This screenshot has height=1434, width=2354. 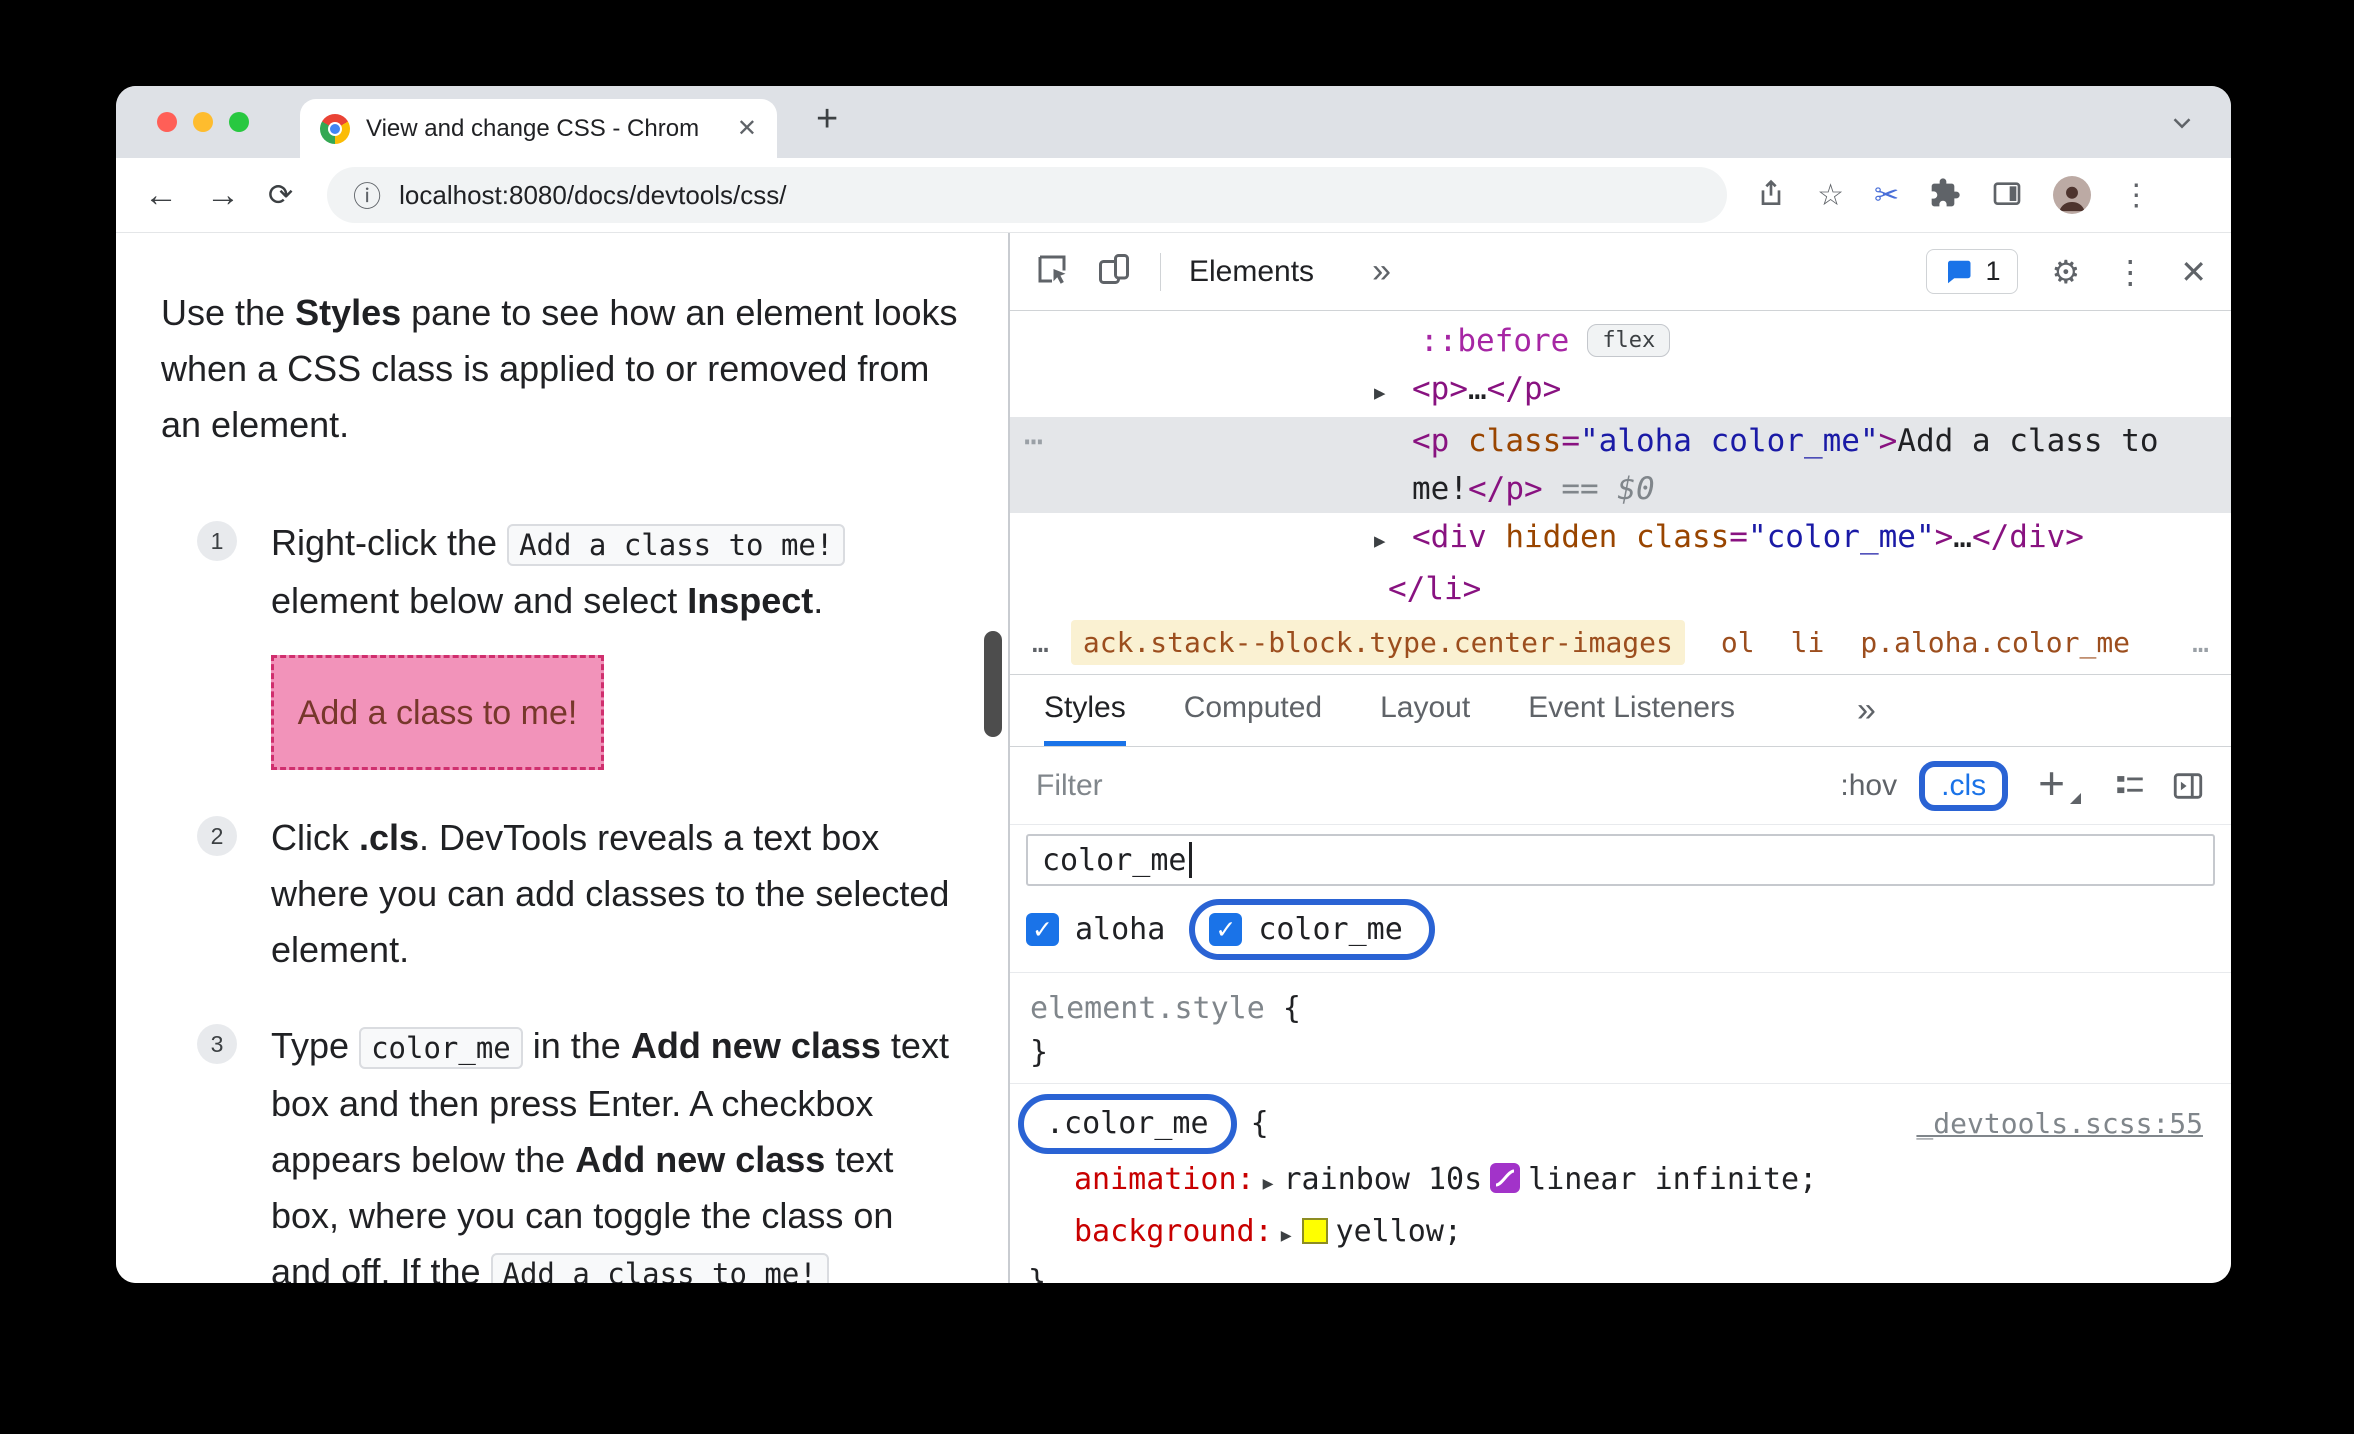 I want to click on class-toggle-color-me-annotated: ✓ color_me, so click(x=1312, y=929).